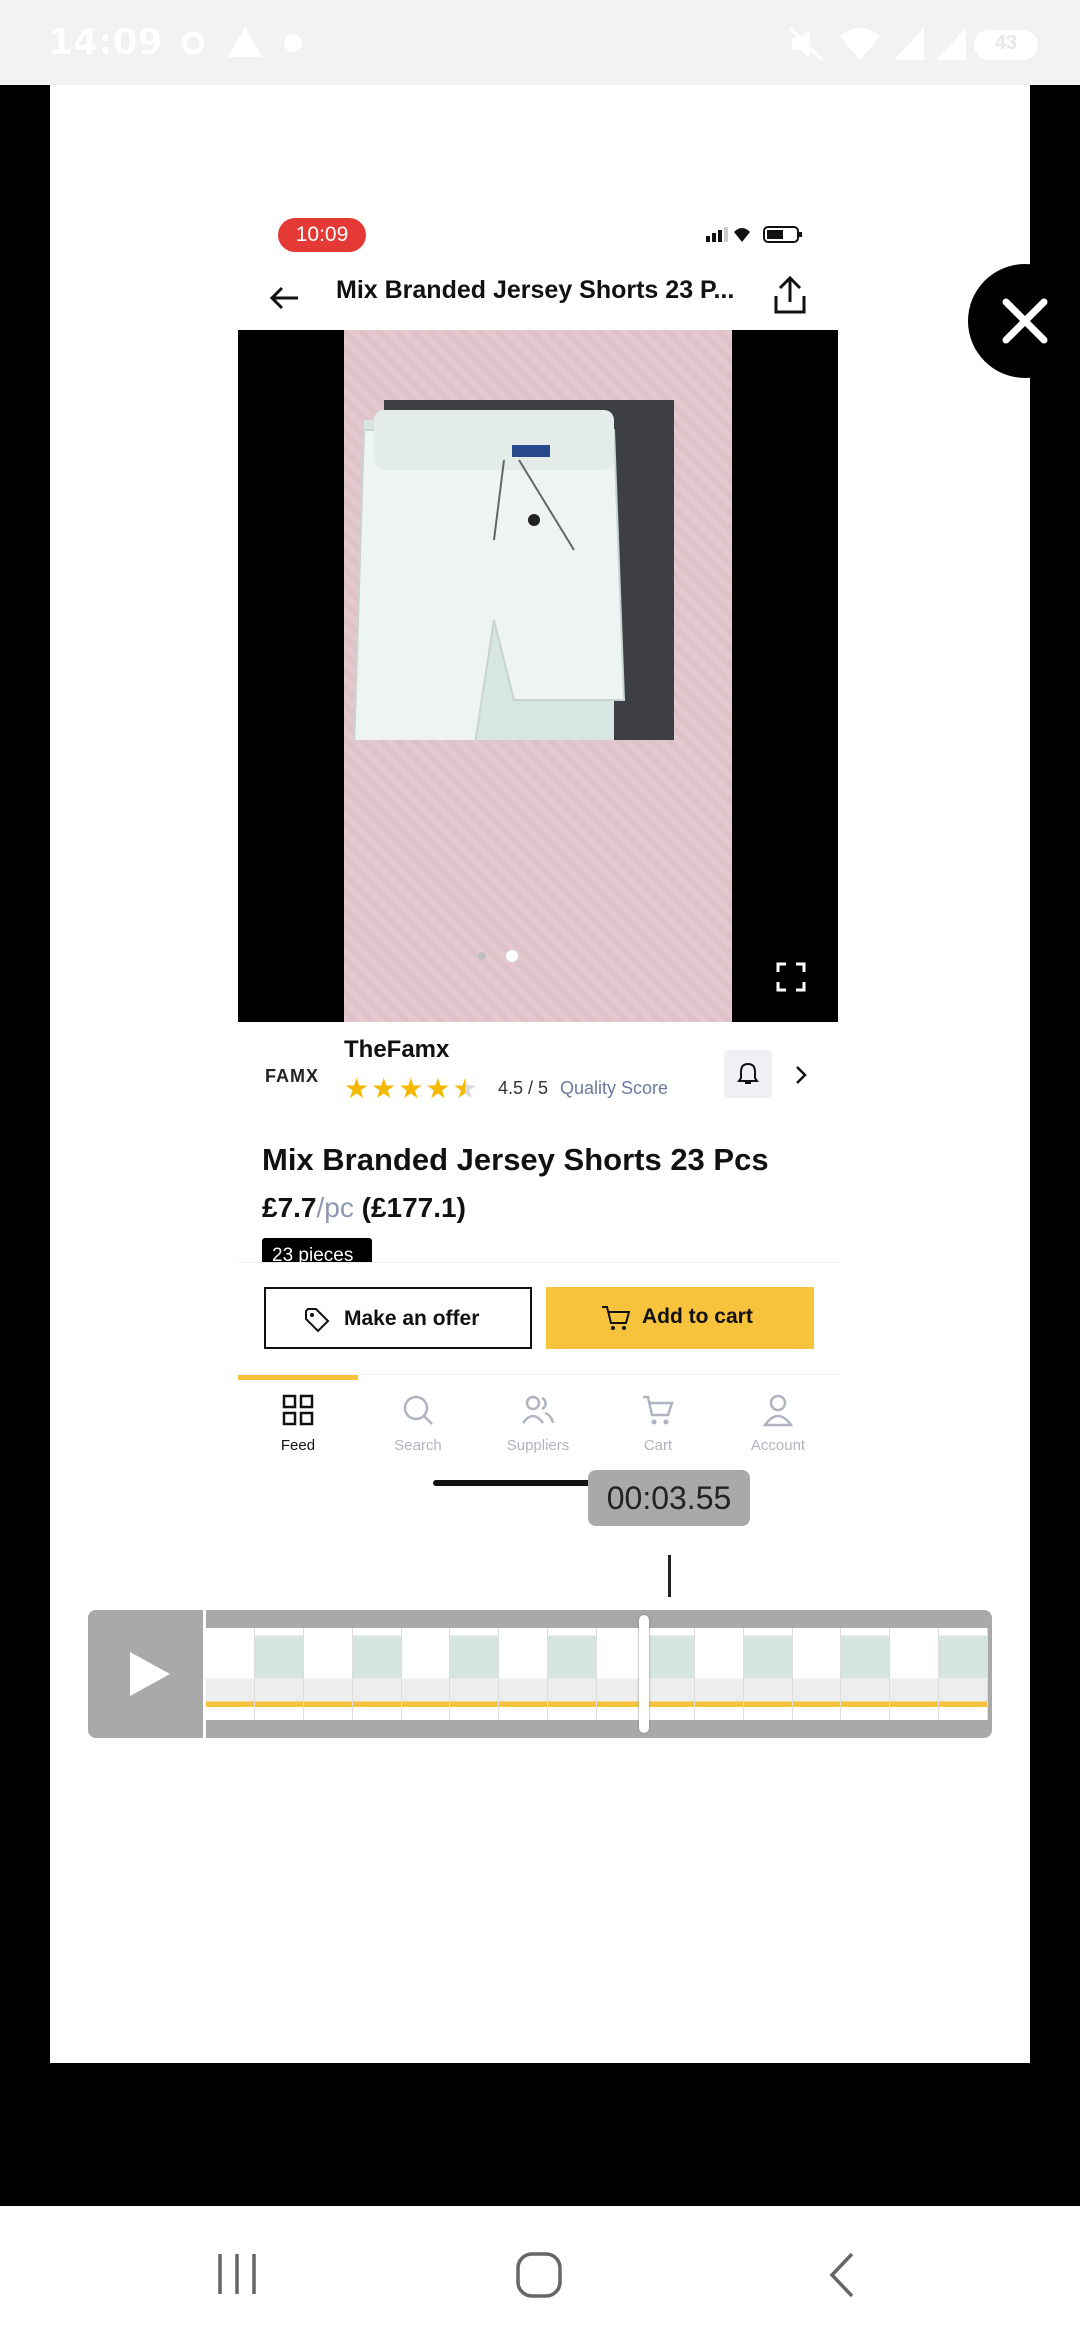 Image resolution: width=1080 pixels, height=2340 pixels. I want to click on tab-feed: Feed, so click(298, 1425).